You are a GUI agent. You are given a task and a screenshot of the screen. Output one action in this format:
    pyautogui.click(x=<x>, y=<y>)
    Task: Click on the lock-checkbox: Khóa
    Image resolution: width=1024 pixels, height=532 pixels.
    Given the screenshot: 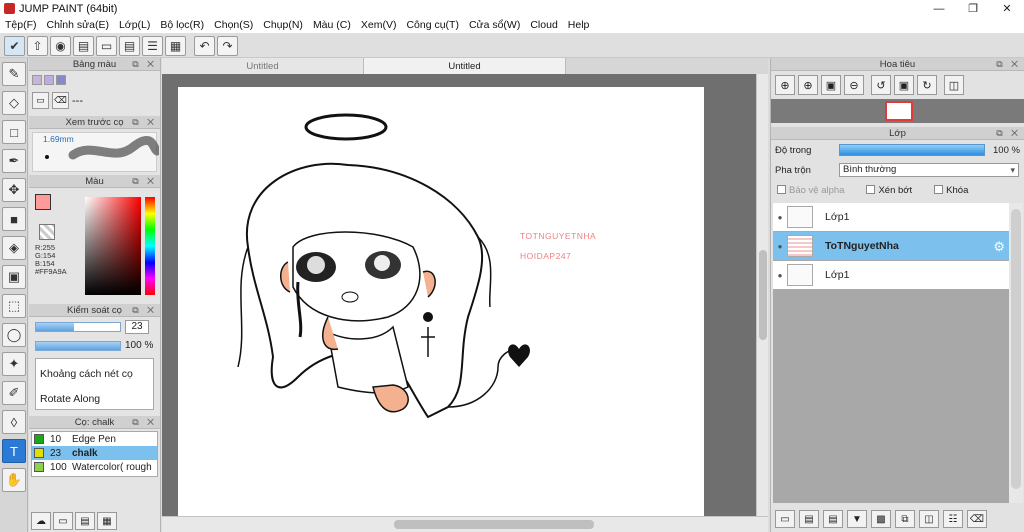 What is the action you would take?
    pyautogui.click(x=951, y=190)
    